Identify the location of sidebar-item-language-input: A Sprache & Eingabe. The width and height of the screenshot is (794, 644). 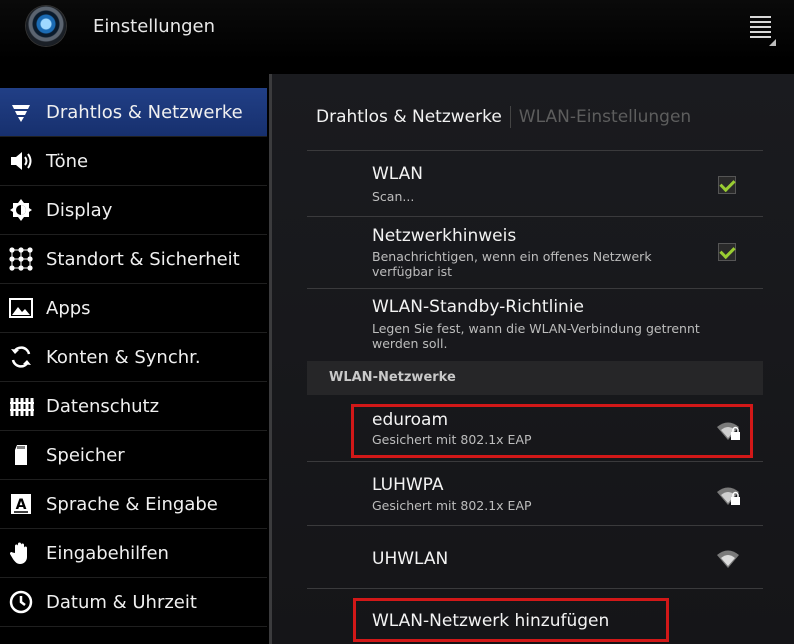
(133, 504).